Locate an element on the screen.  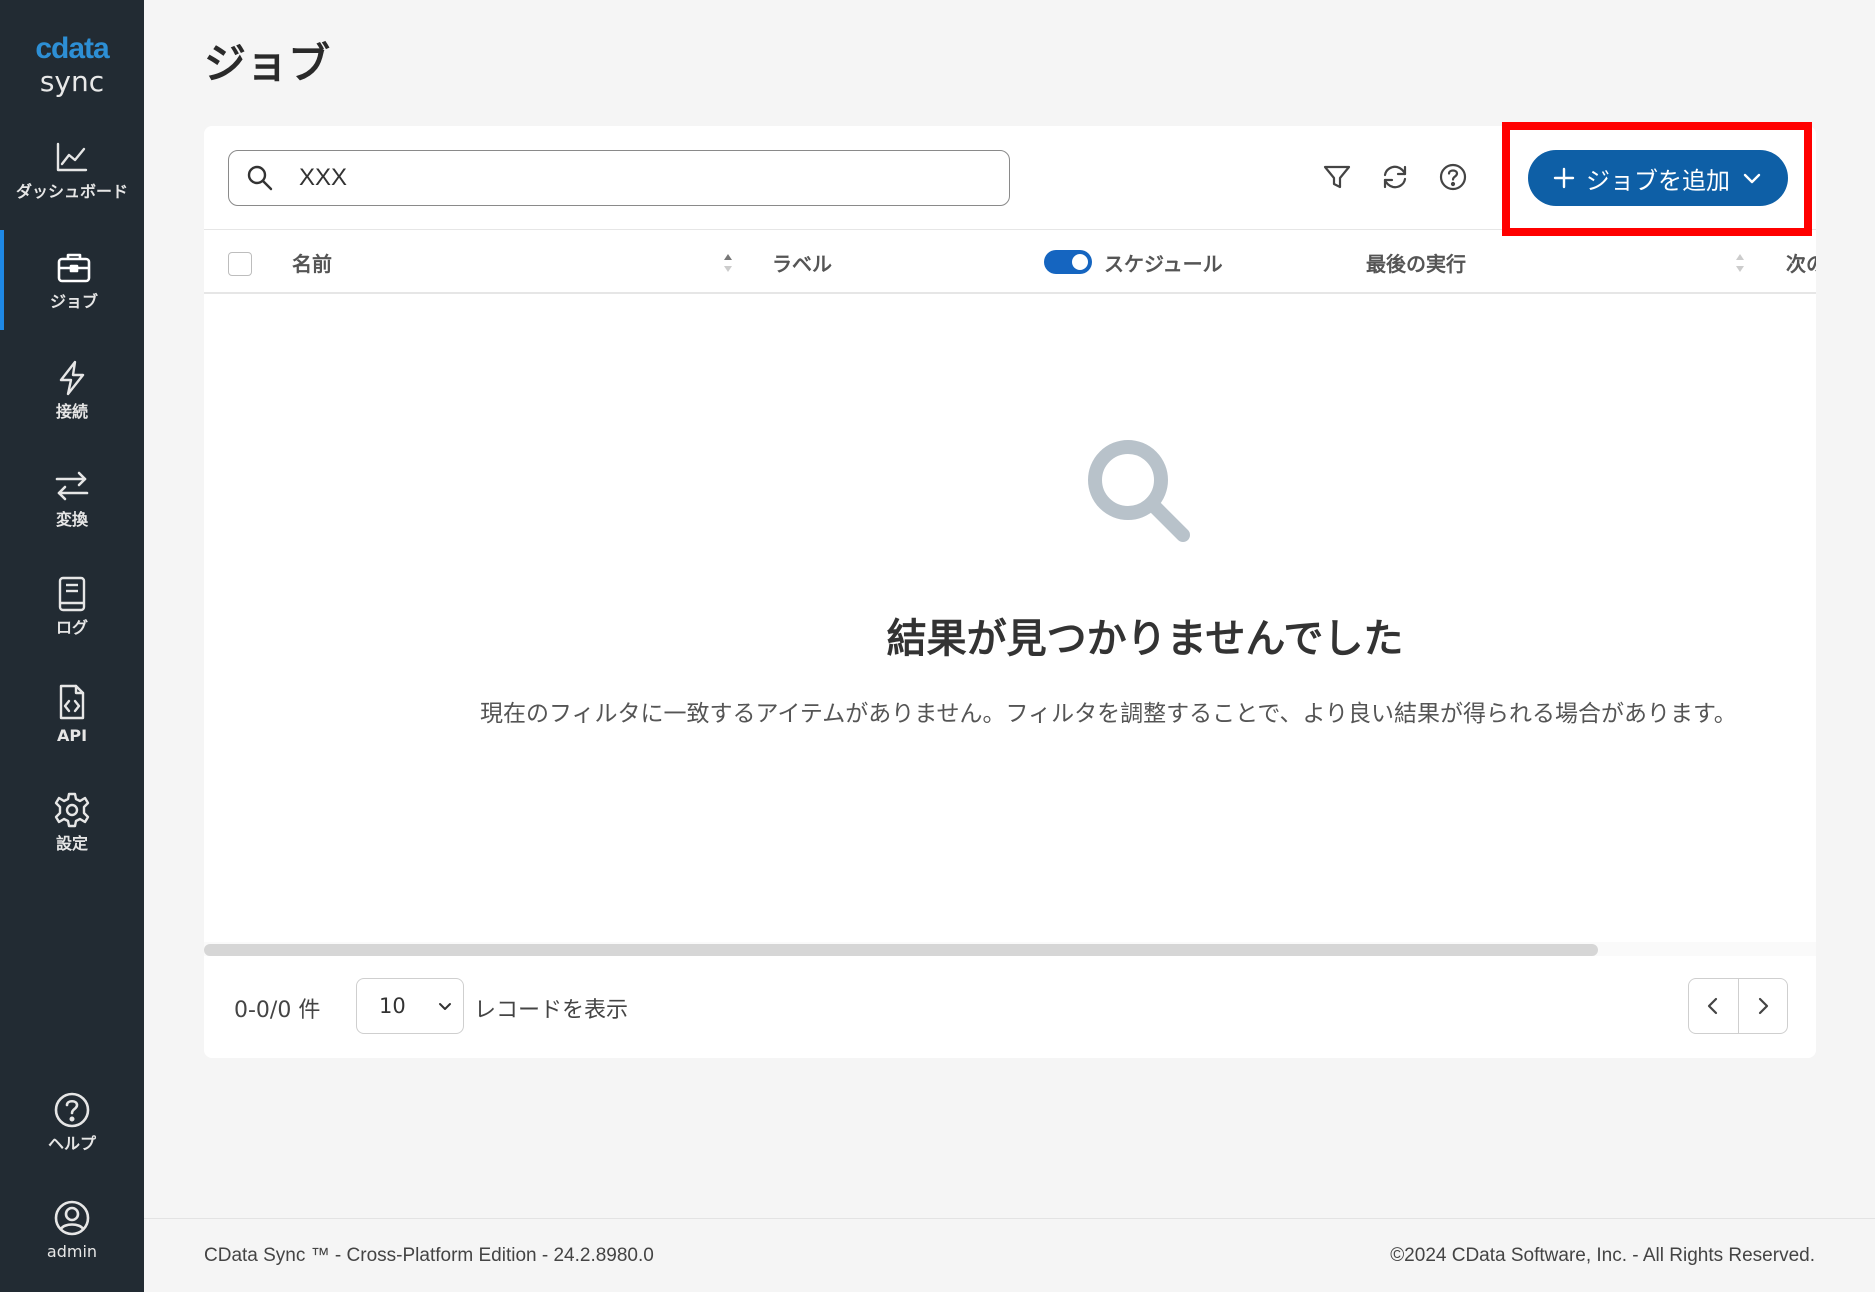
pager-buttons is located at coordinates (1738, 1006).